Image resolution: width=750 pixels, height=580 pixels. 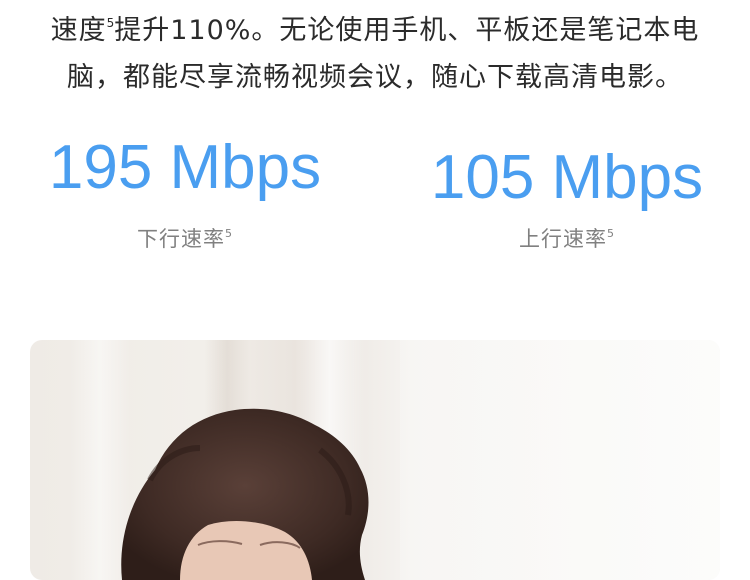 I want to click on downlink-label-text: 下行速率, so click(x=181, y=239).